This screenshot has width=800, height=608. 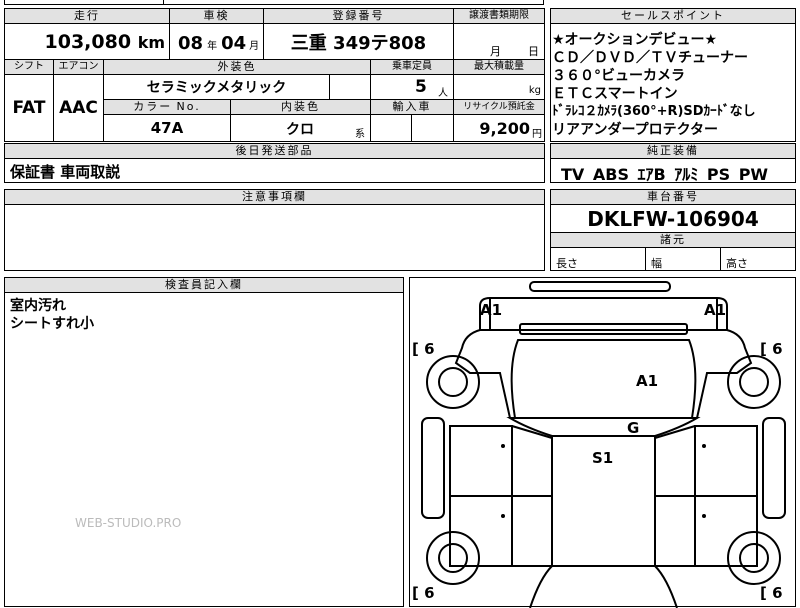 I want to click on shift-header: シフト, so click(x=29, y=67).